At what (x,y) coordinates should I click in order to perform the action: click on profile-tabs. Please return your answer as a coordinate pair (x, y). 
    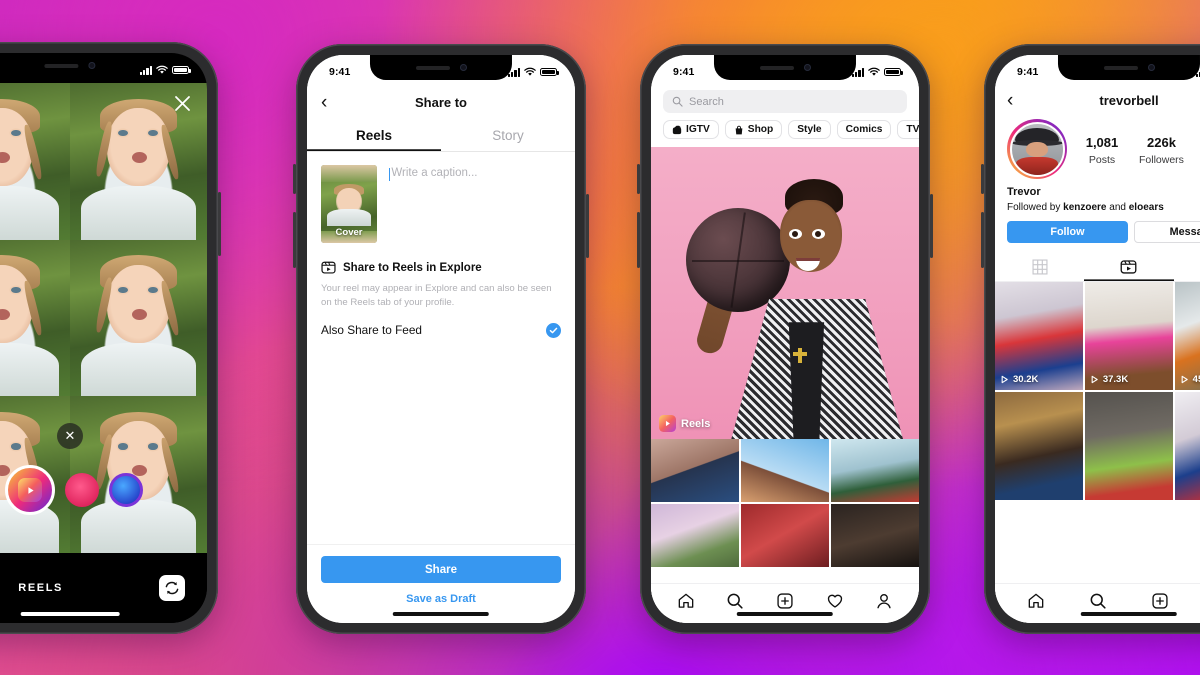
    Looking at the image, I should click on (1097, 267).